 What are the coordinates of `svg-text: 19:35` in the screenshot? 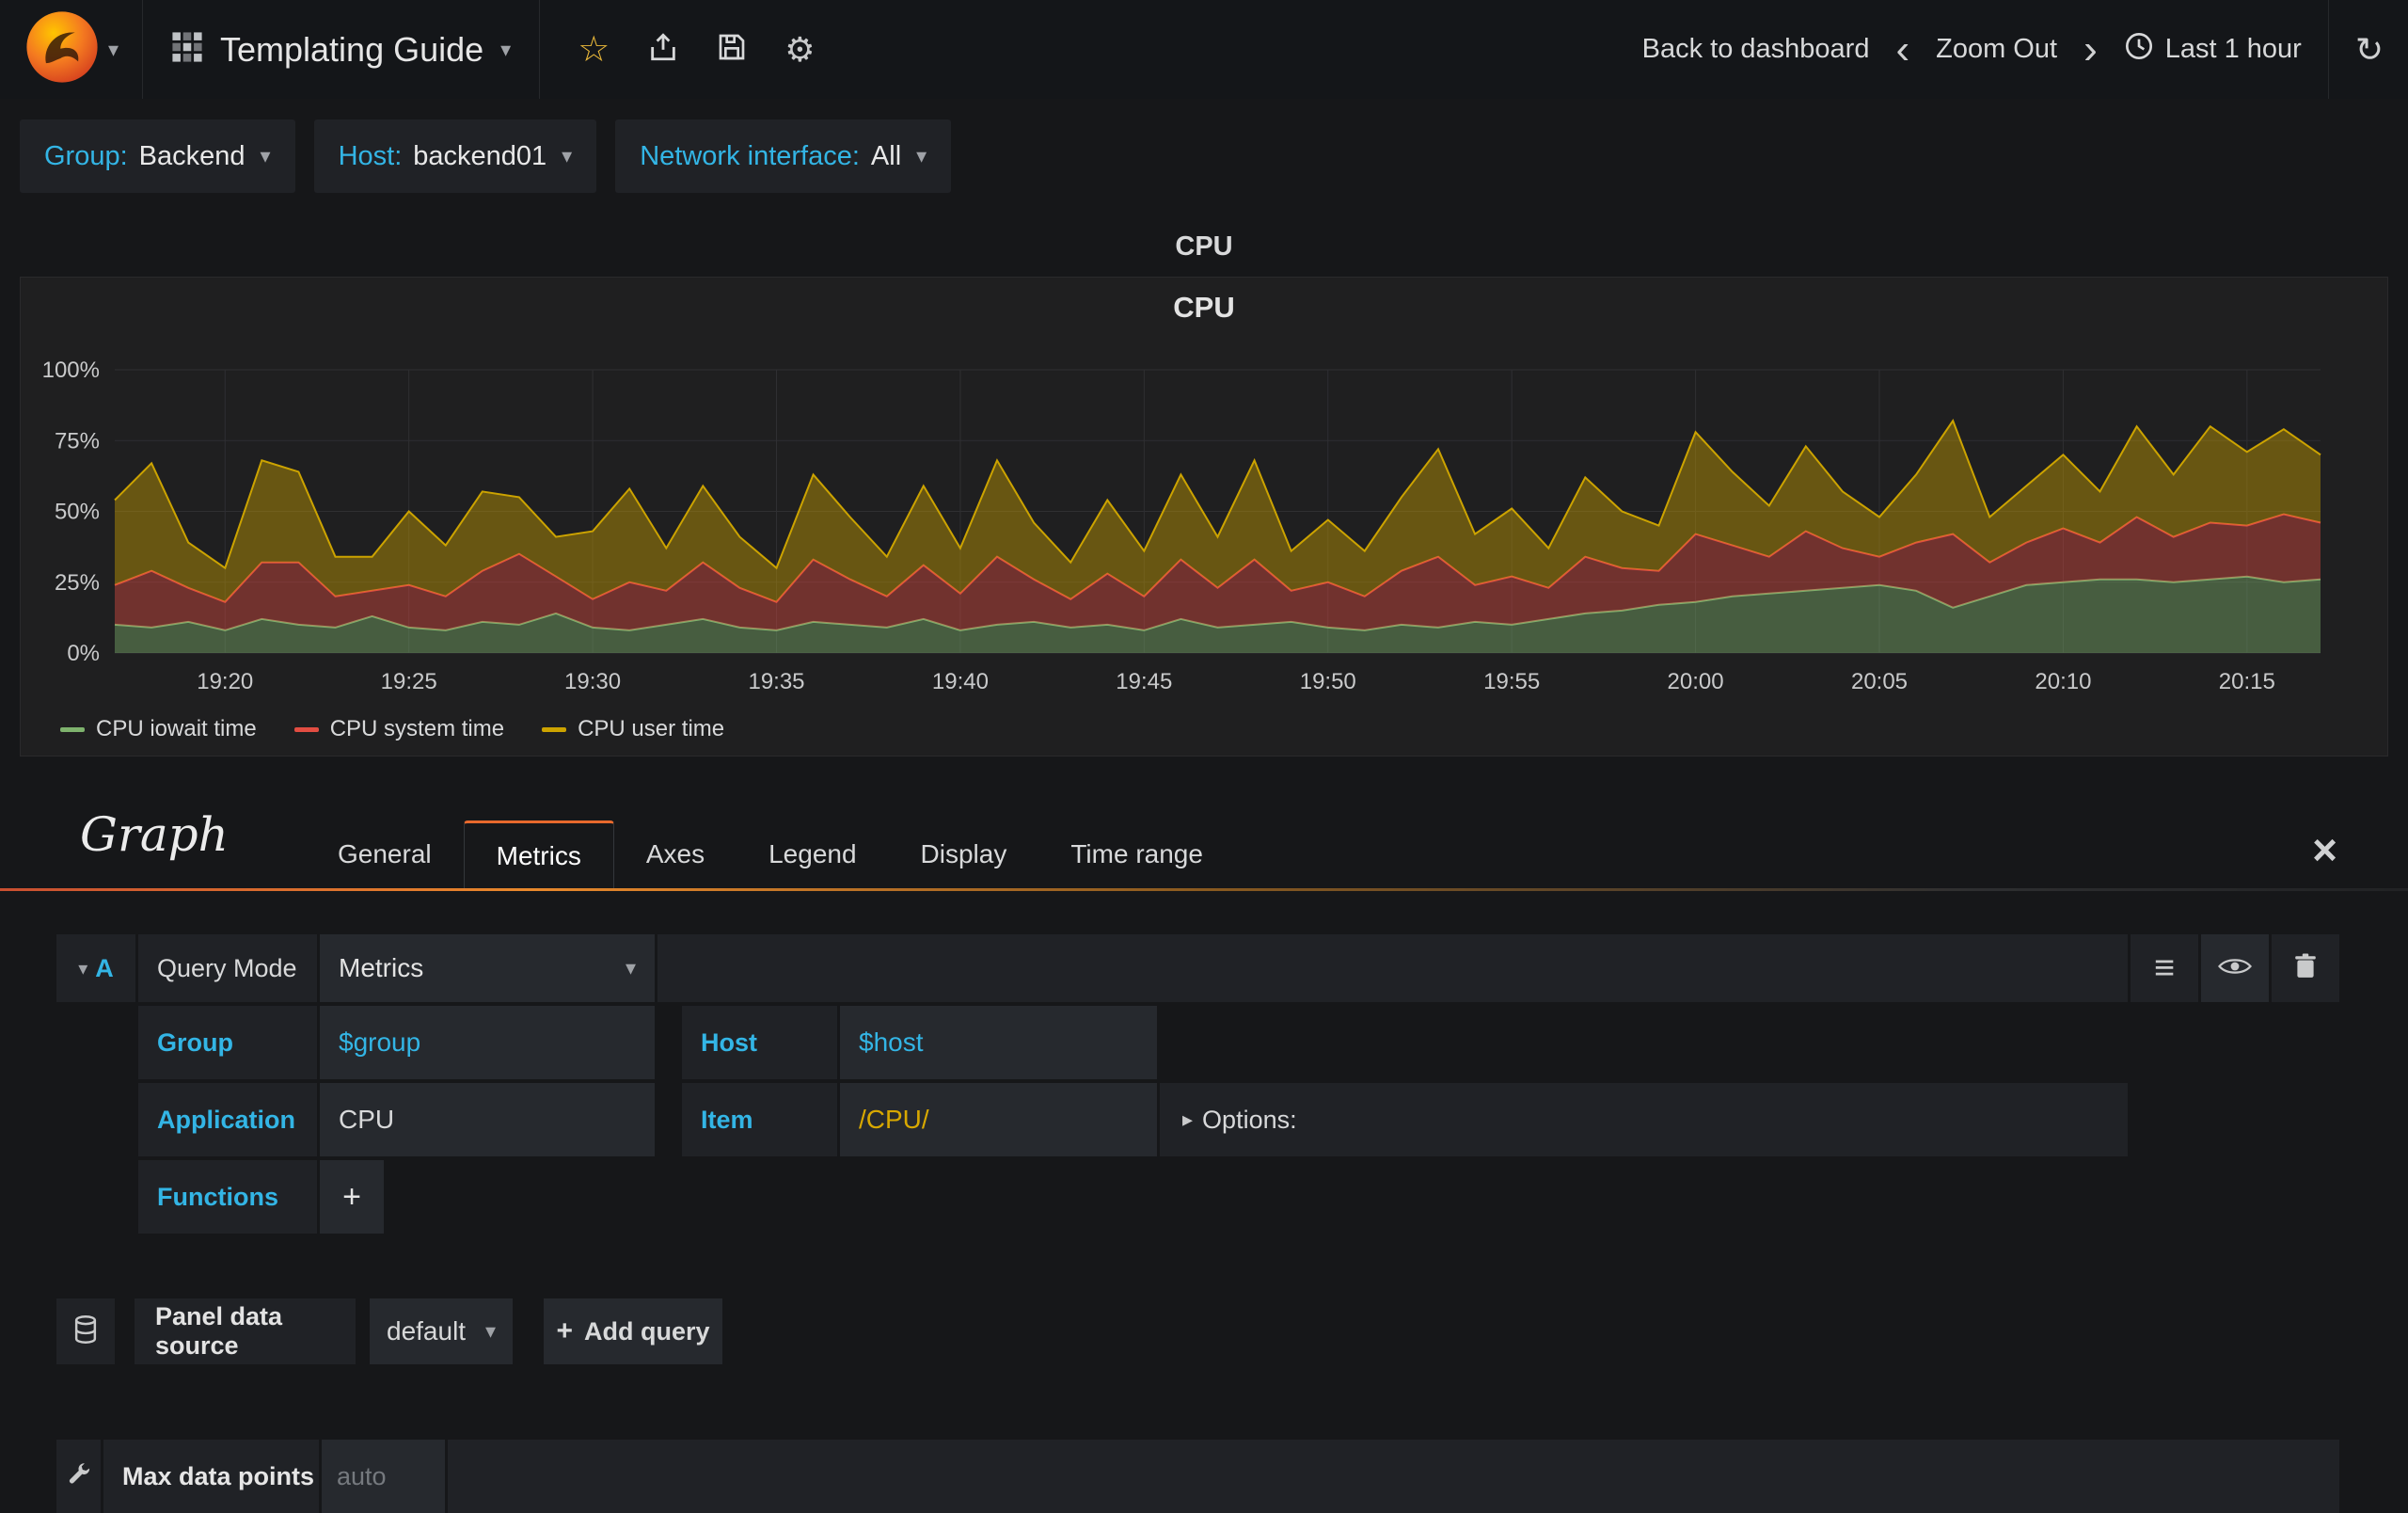 It's located at (776, 681).